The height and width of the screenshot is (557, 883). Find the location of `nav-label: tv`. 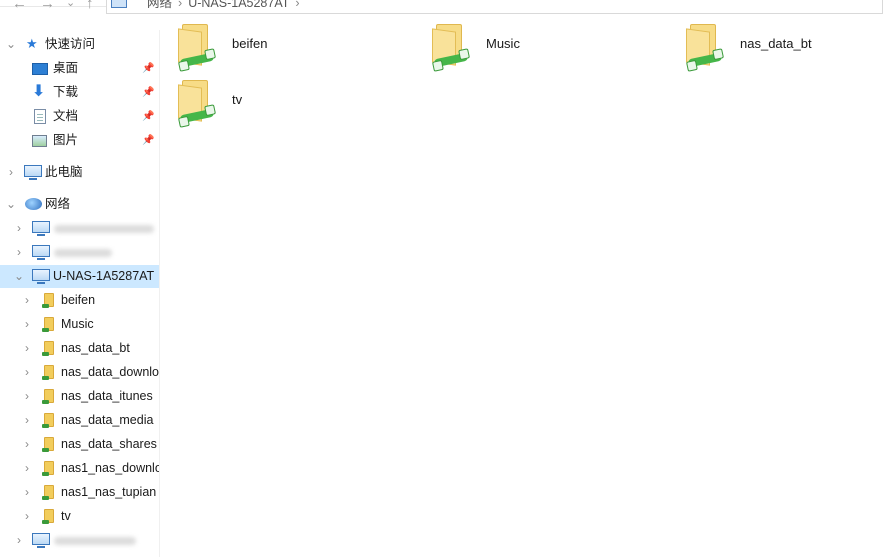

nav-label: tv is located at coordinates (66, 516).